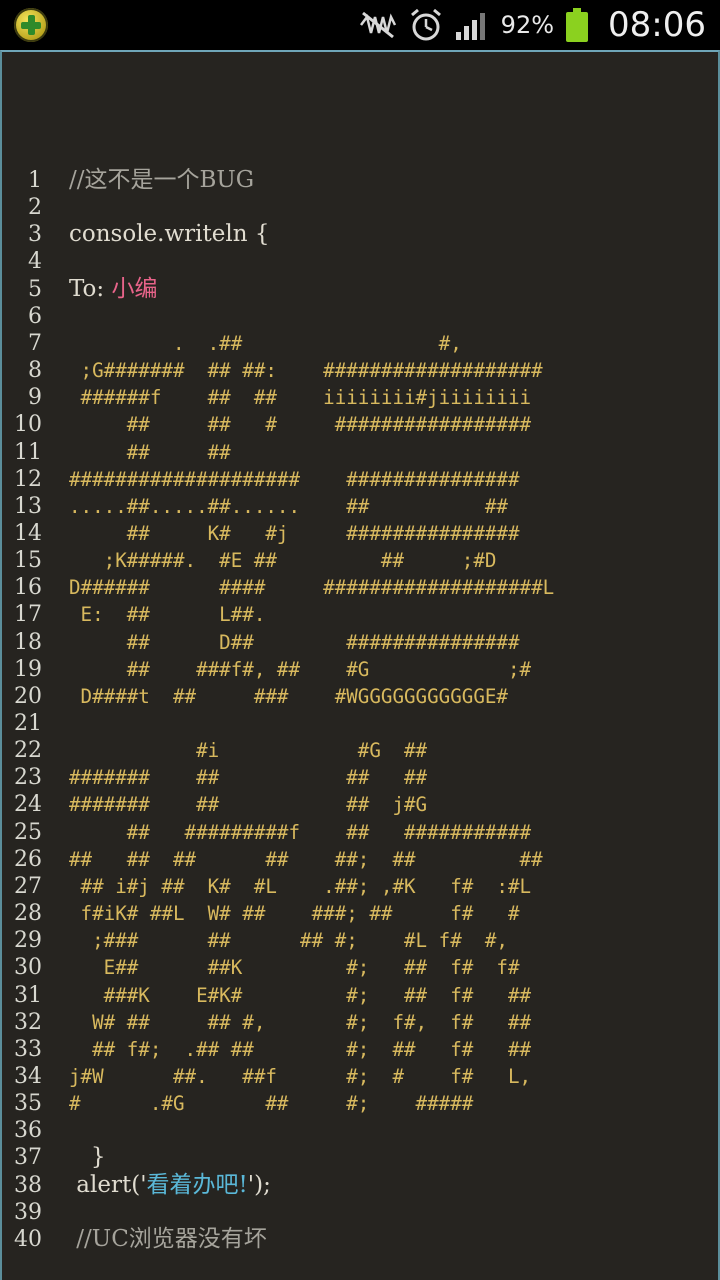  I want to click on line-text: D###### #### ###################L, so click(311, 587).